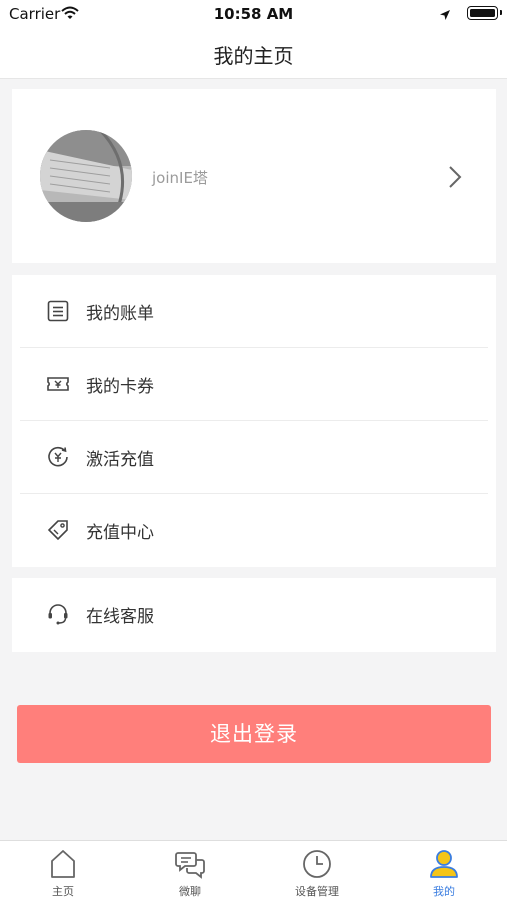 This screenshot has width=507, height=901. Describe the element at coordinates (190, 891) in the screenshot. I see `tab-label: 微聊` at that location.